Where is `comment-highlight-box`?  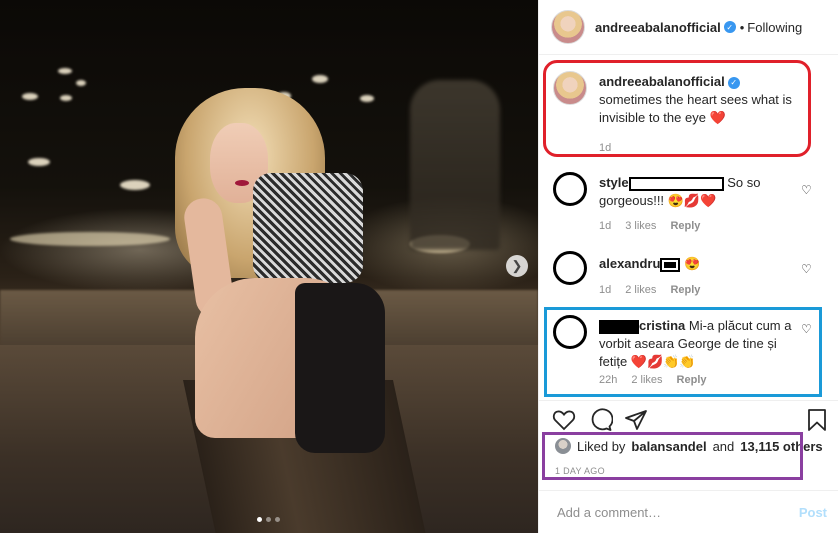
comment-highlight-box is located at coordinates (683, 352).